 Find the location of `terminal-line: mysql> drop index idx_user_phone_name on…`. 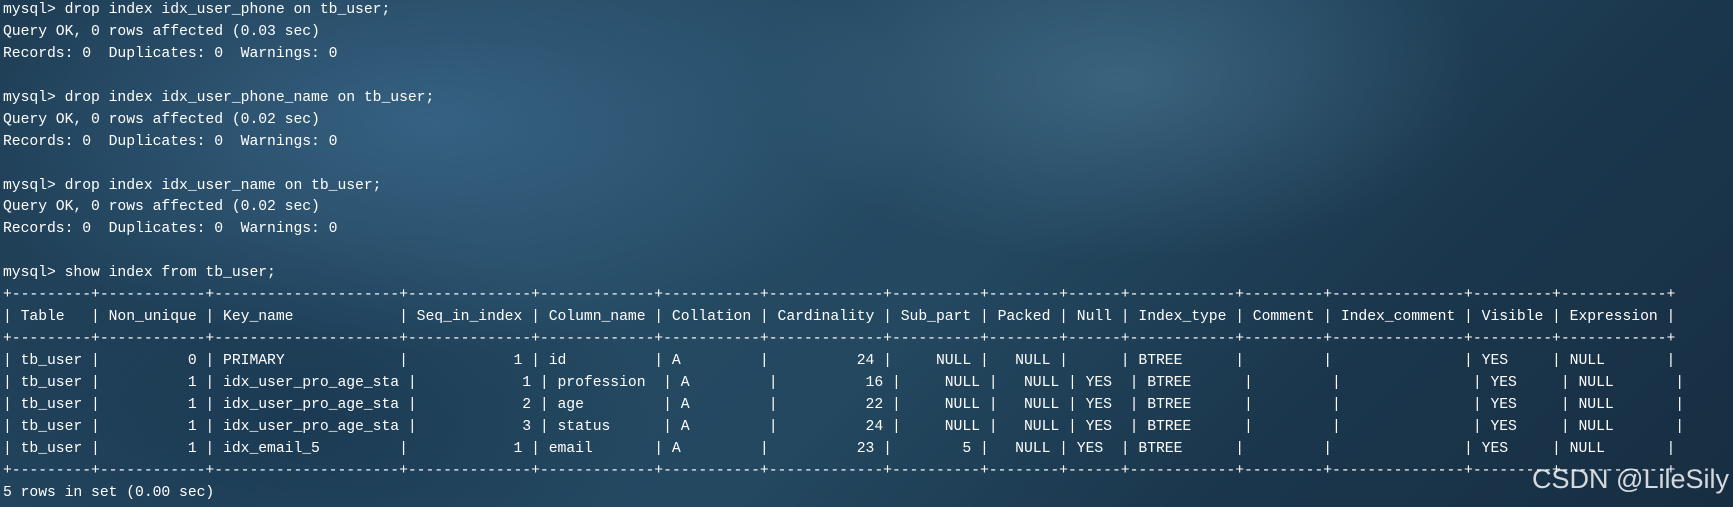

terminal-line: mysql> drop index idx_user_phone_name on… is located at coordinates (219, 97).